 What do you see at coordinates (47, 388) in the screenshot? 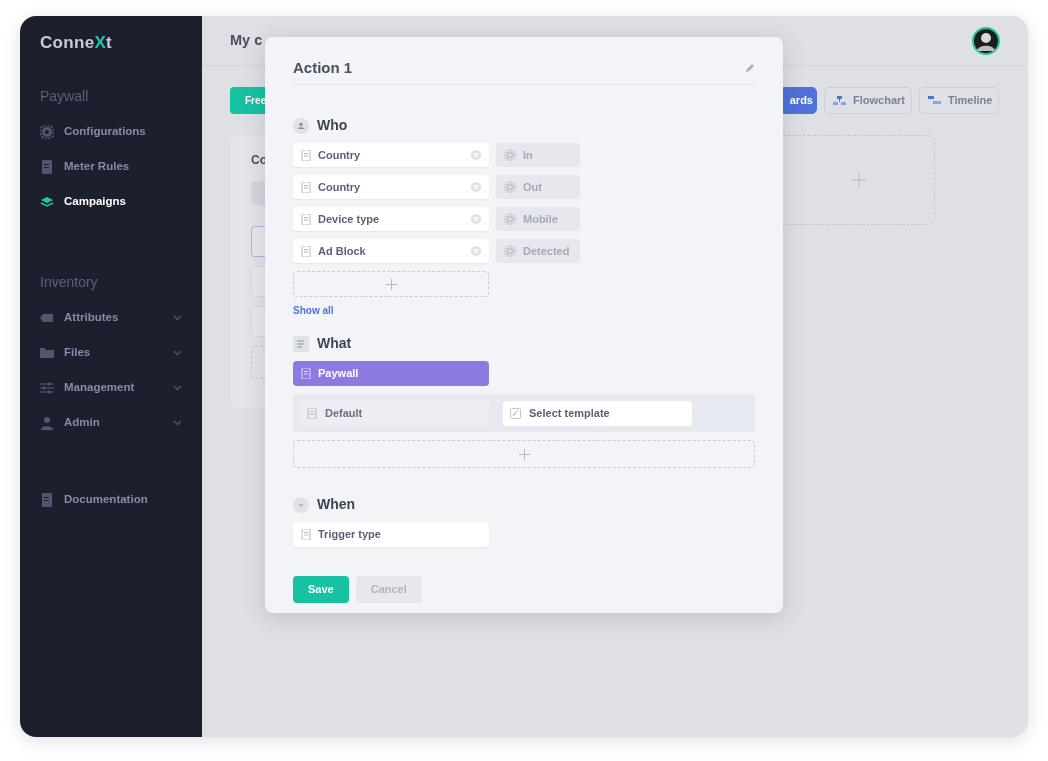
I see `sliders-icon` at bounding box center [47, 388].